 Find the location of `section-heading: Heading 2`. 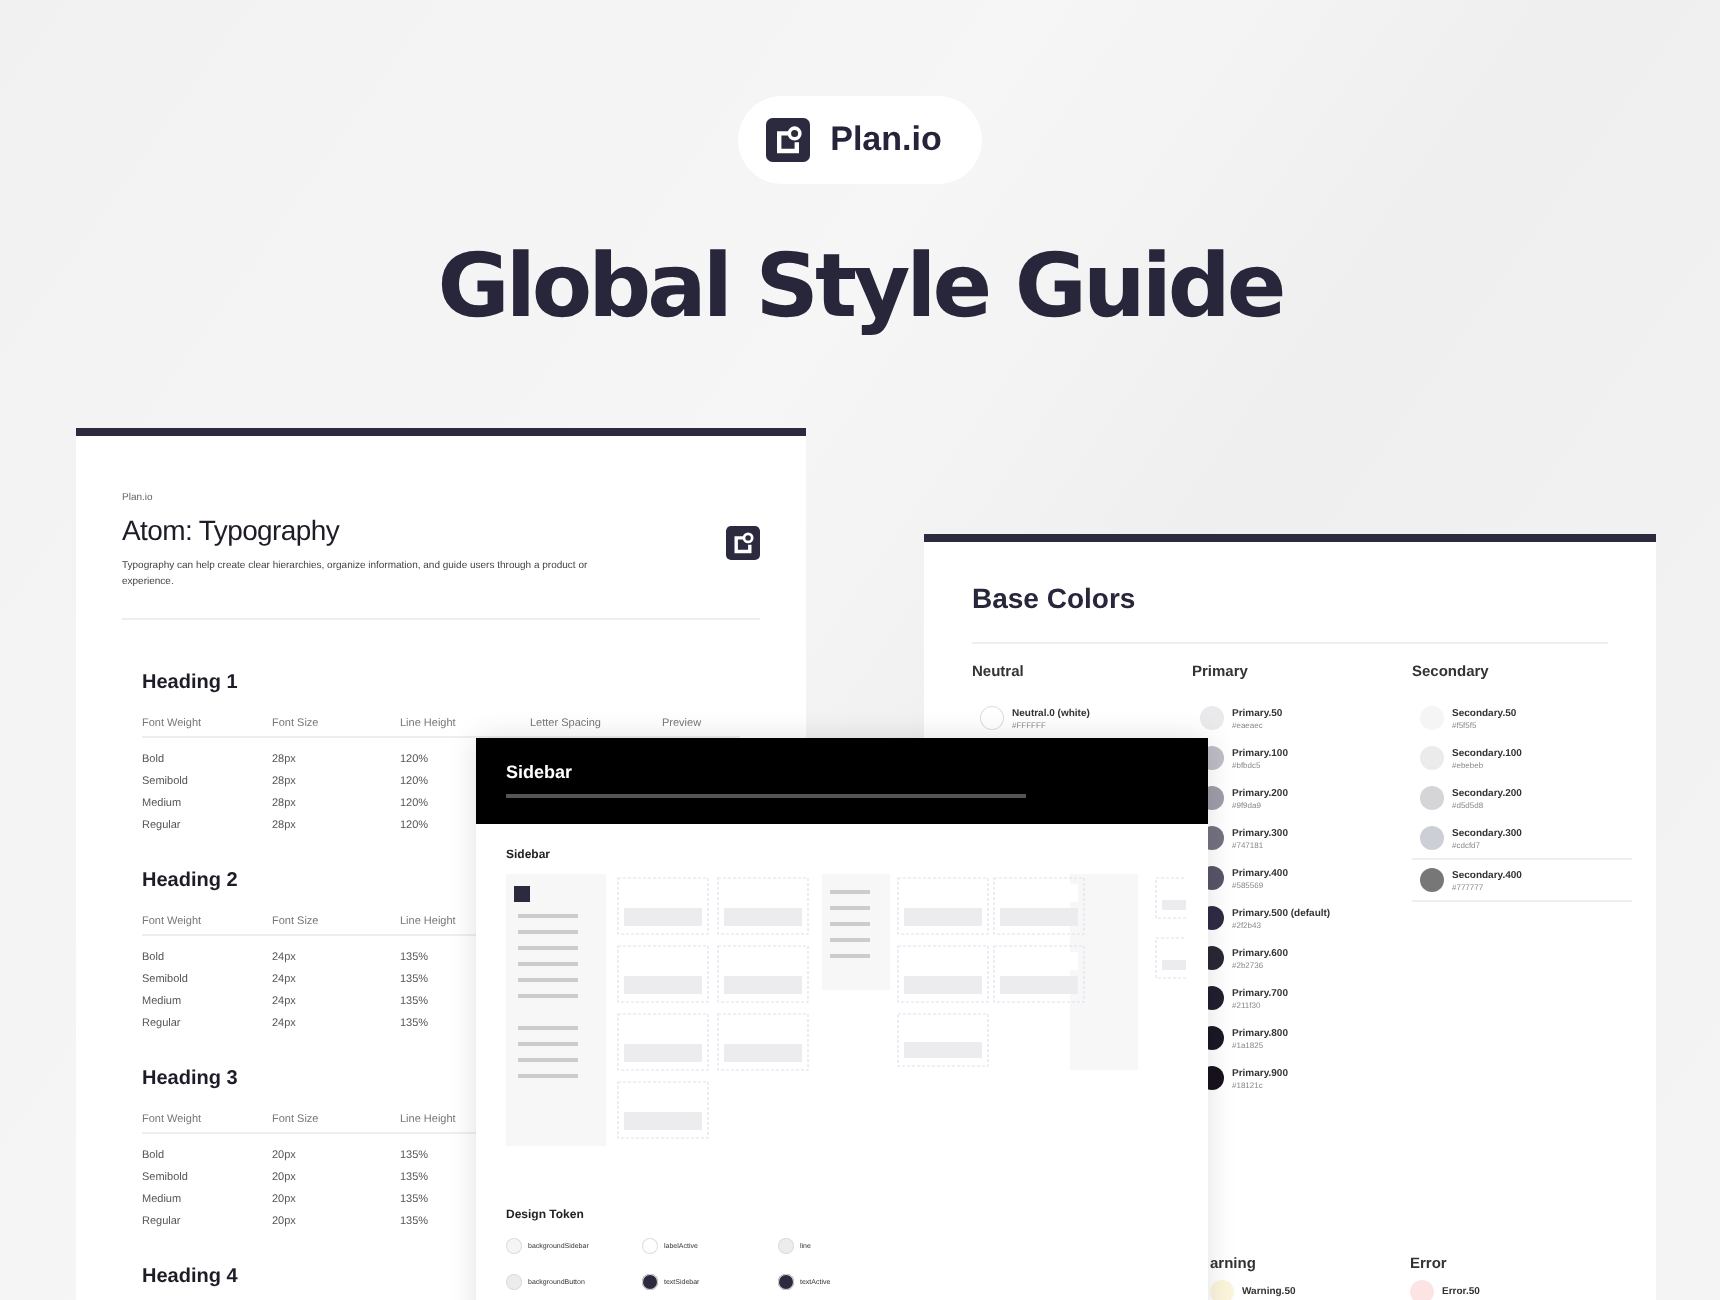

section-heading: Heading 2 is located at coordinates (190, 881).